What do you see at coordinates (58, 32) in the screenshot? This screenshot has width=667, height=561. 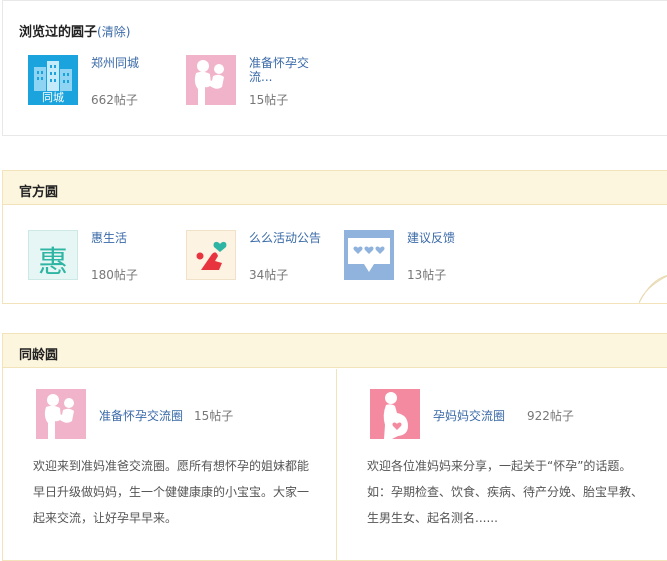 I see `recent-title-text: 浏览过的圆子` at bounding box center [58, 32].